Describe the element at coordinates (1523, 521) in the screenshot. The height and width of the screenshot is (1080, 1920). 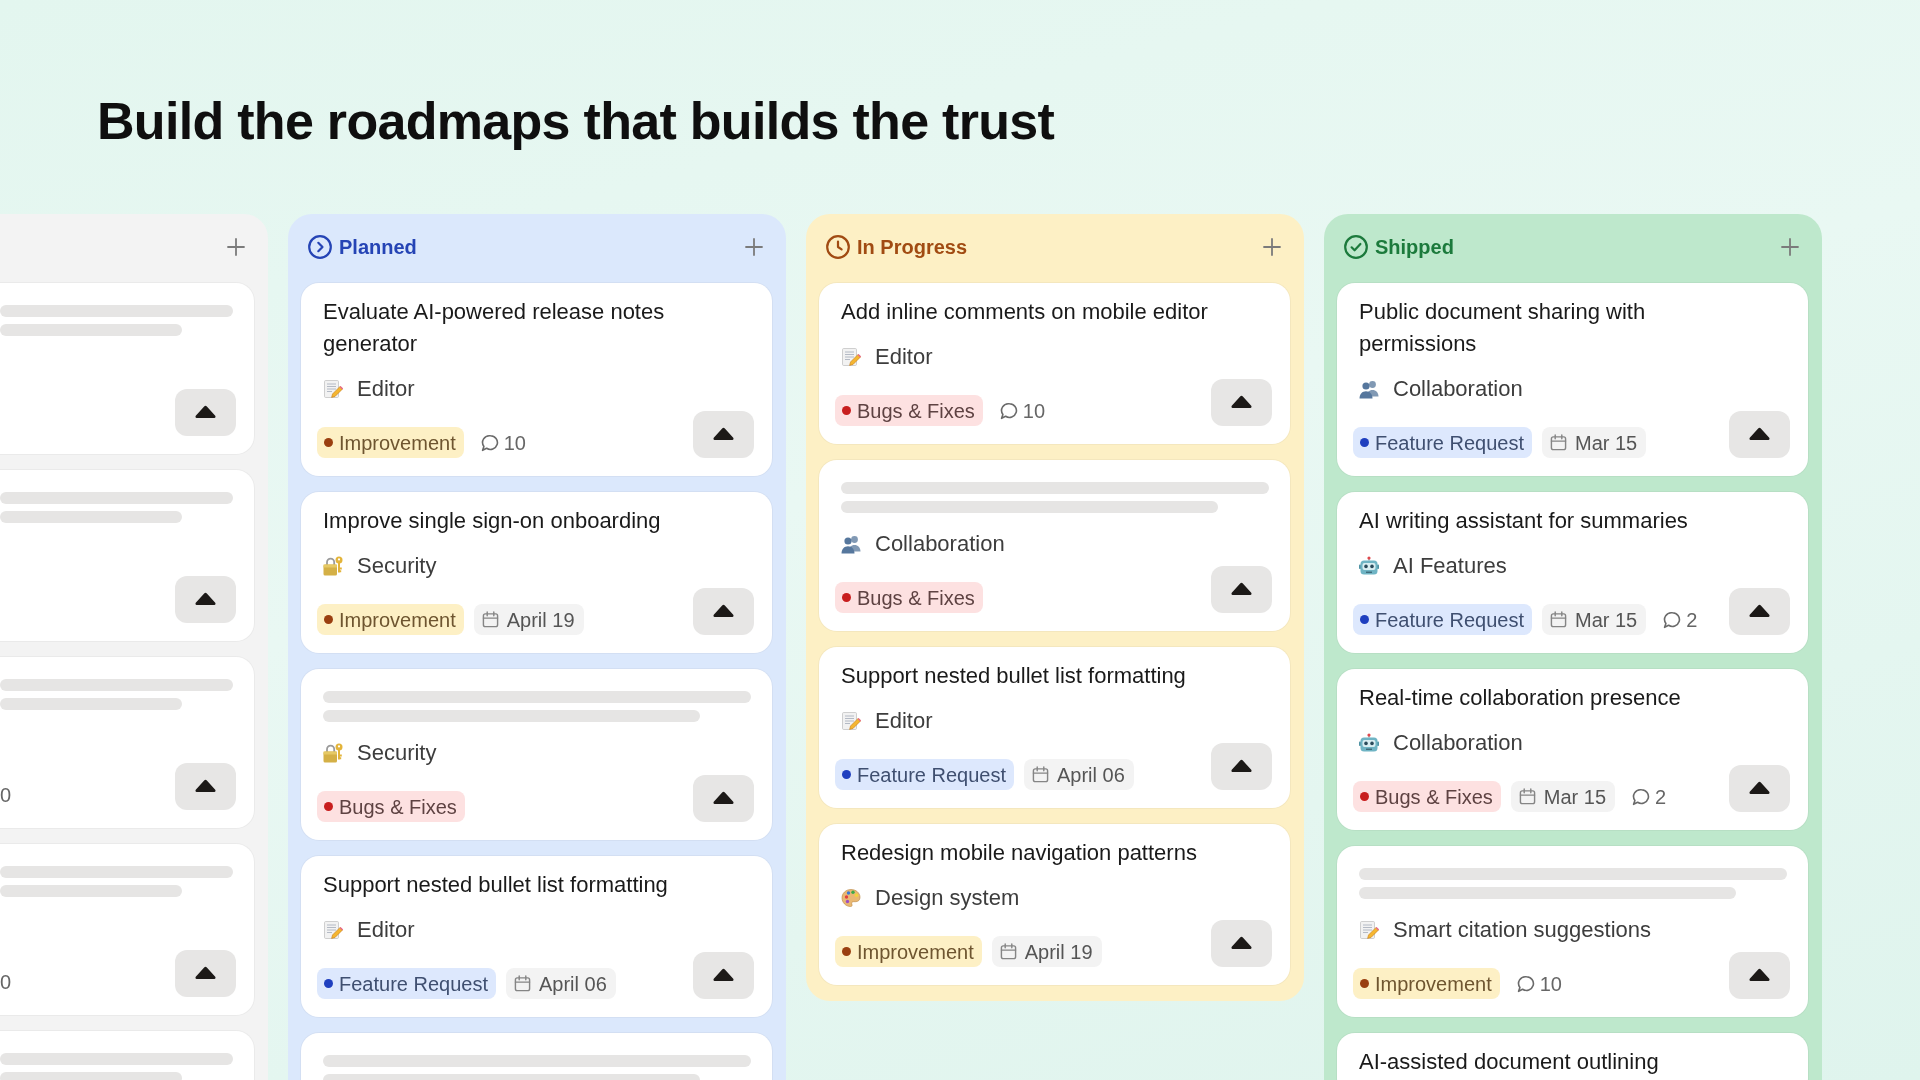
I see `card-title: AI writing assistant for summaries` at that location.